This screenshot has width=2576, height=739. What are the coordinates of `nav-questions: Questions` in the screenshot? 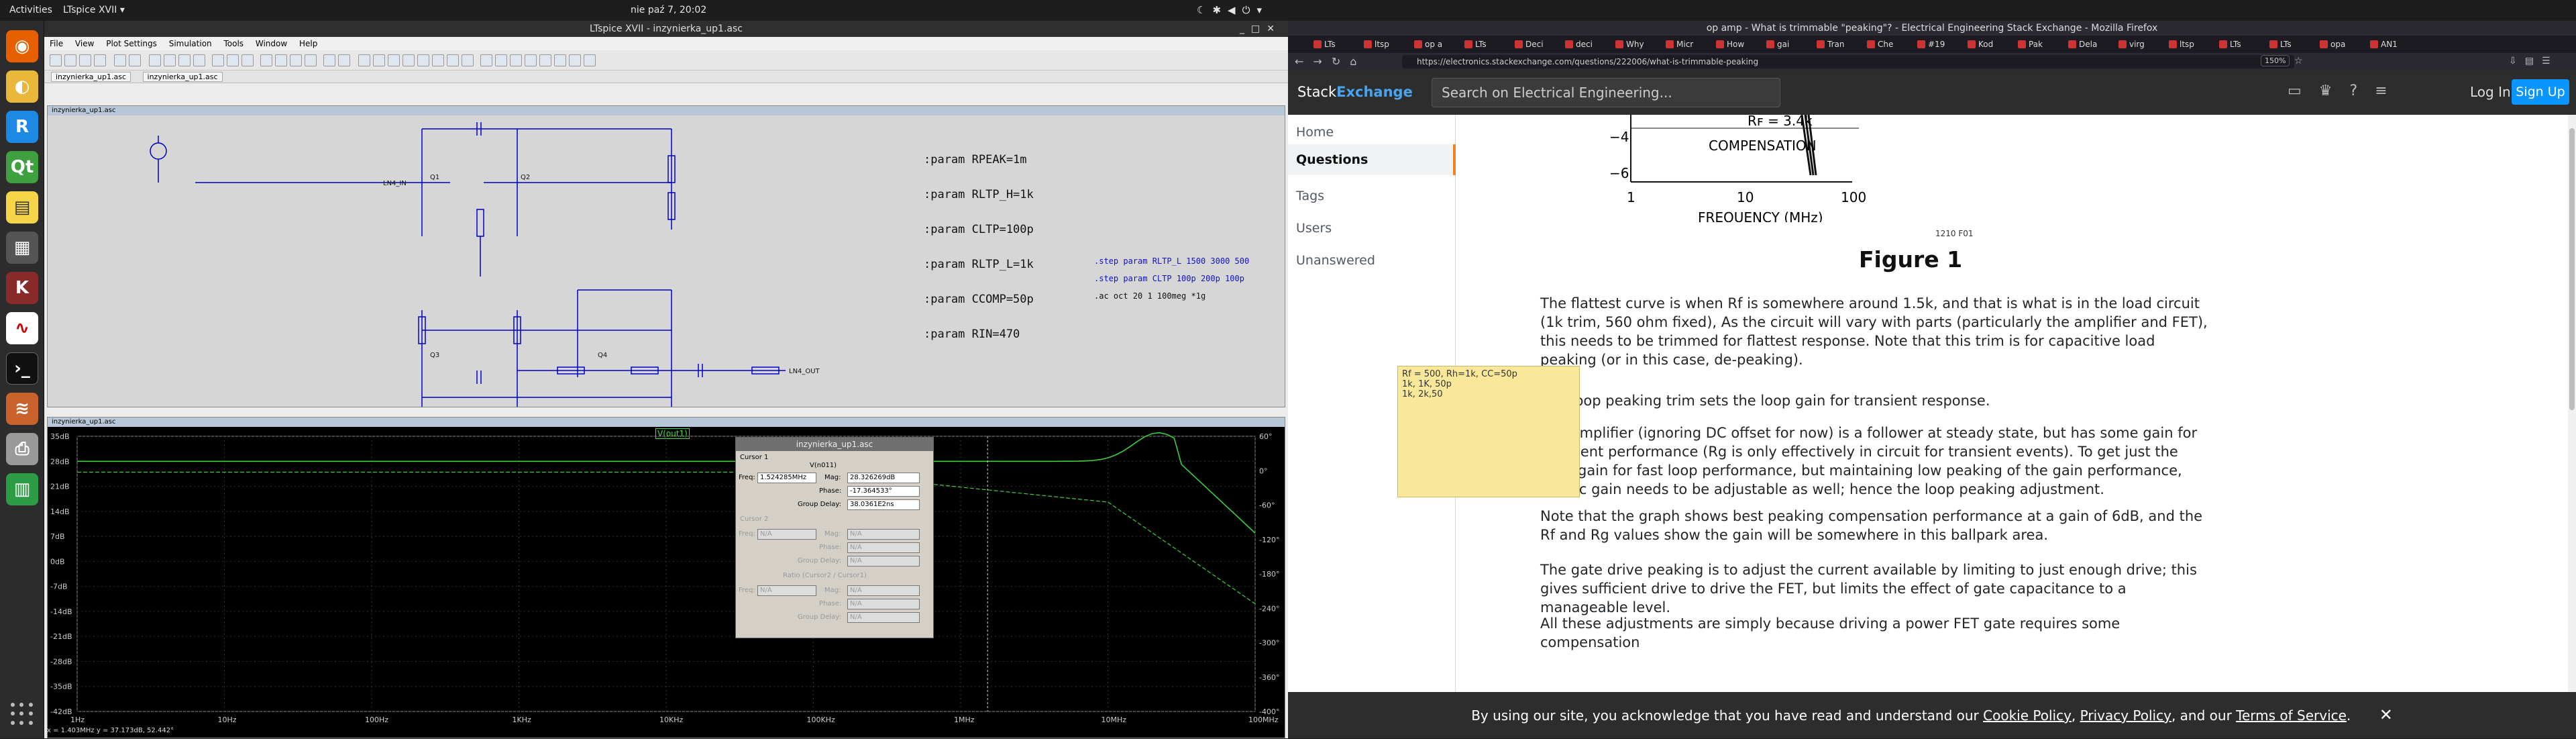 It's located at (1372, 159).